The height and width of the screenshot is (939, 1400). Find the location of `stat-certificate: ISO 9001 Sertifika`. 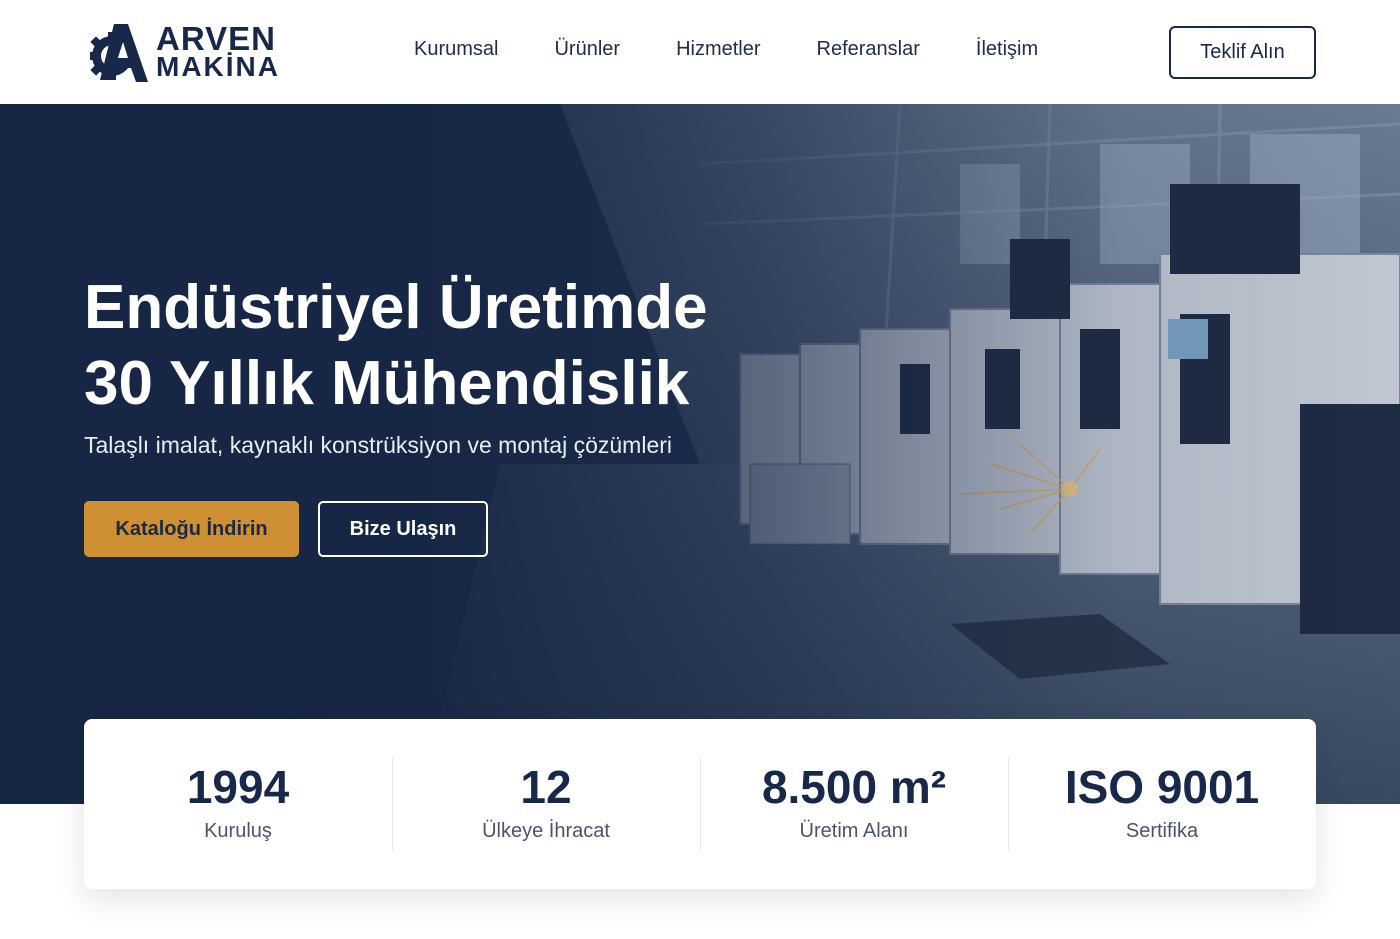

stat-certificate: ISO 9001 Sertifika is located at coordinates (1162, 804).